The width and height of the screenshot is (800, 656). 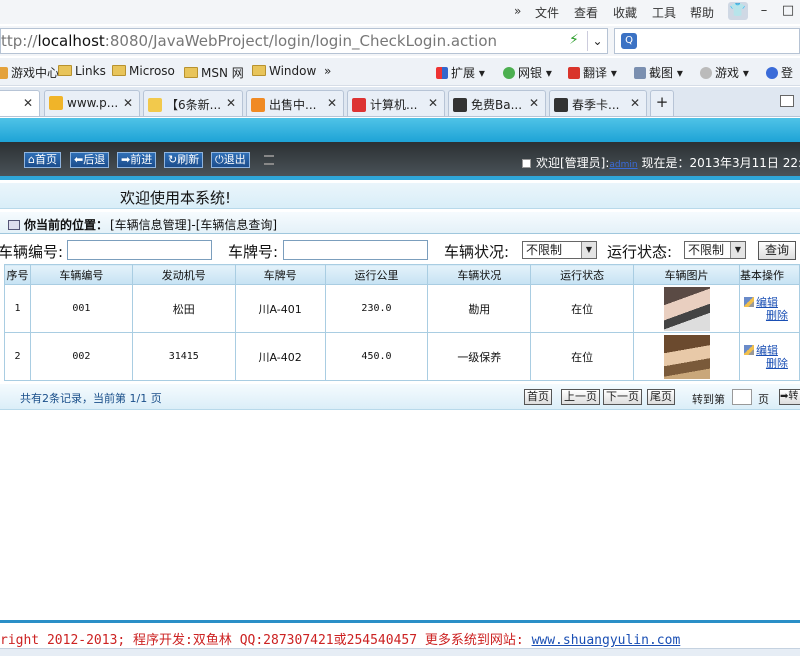 What do you see at coordinates (629, 41) in the screenshot?
I see `search-engine-icon: Q` at bounding box center [629, 41].